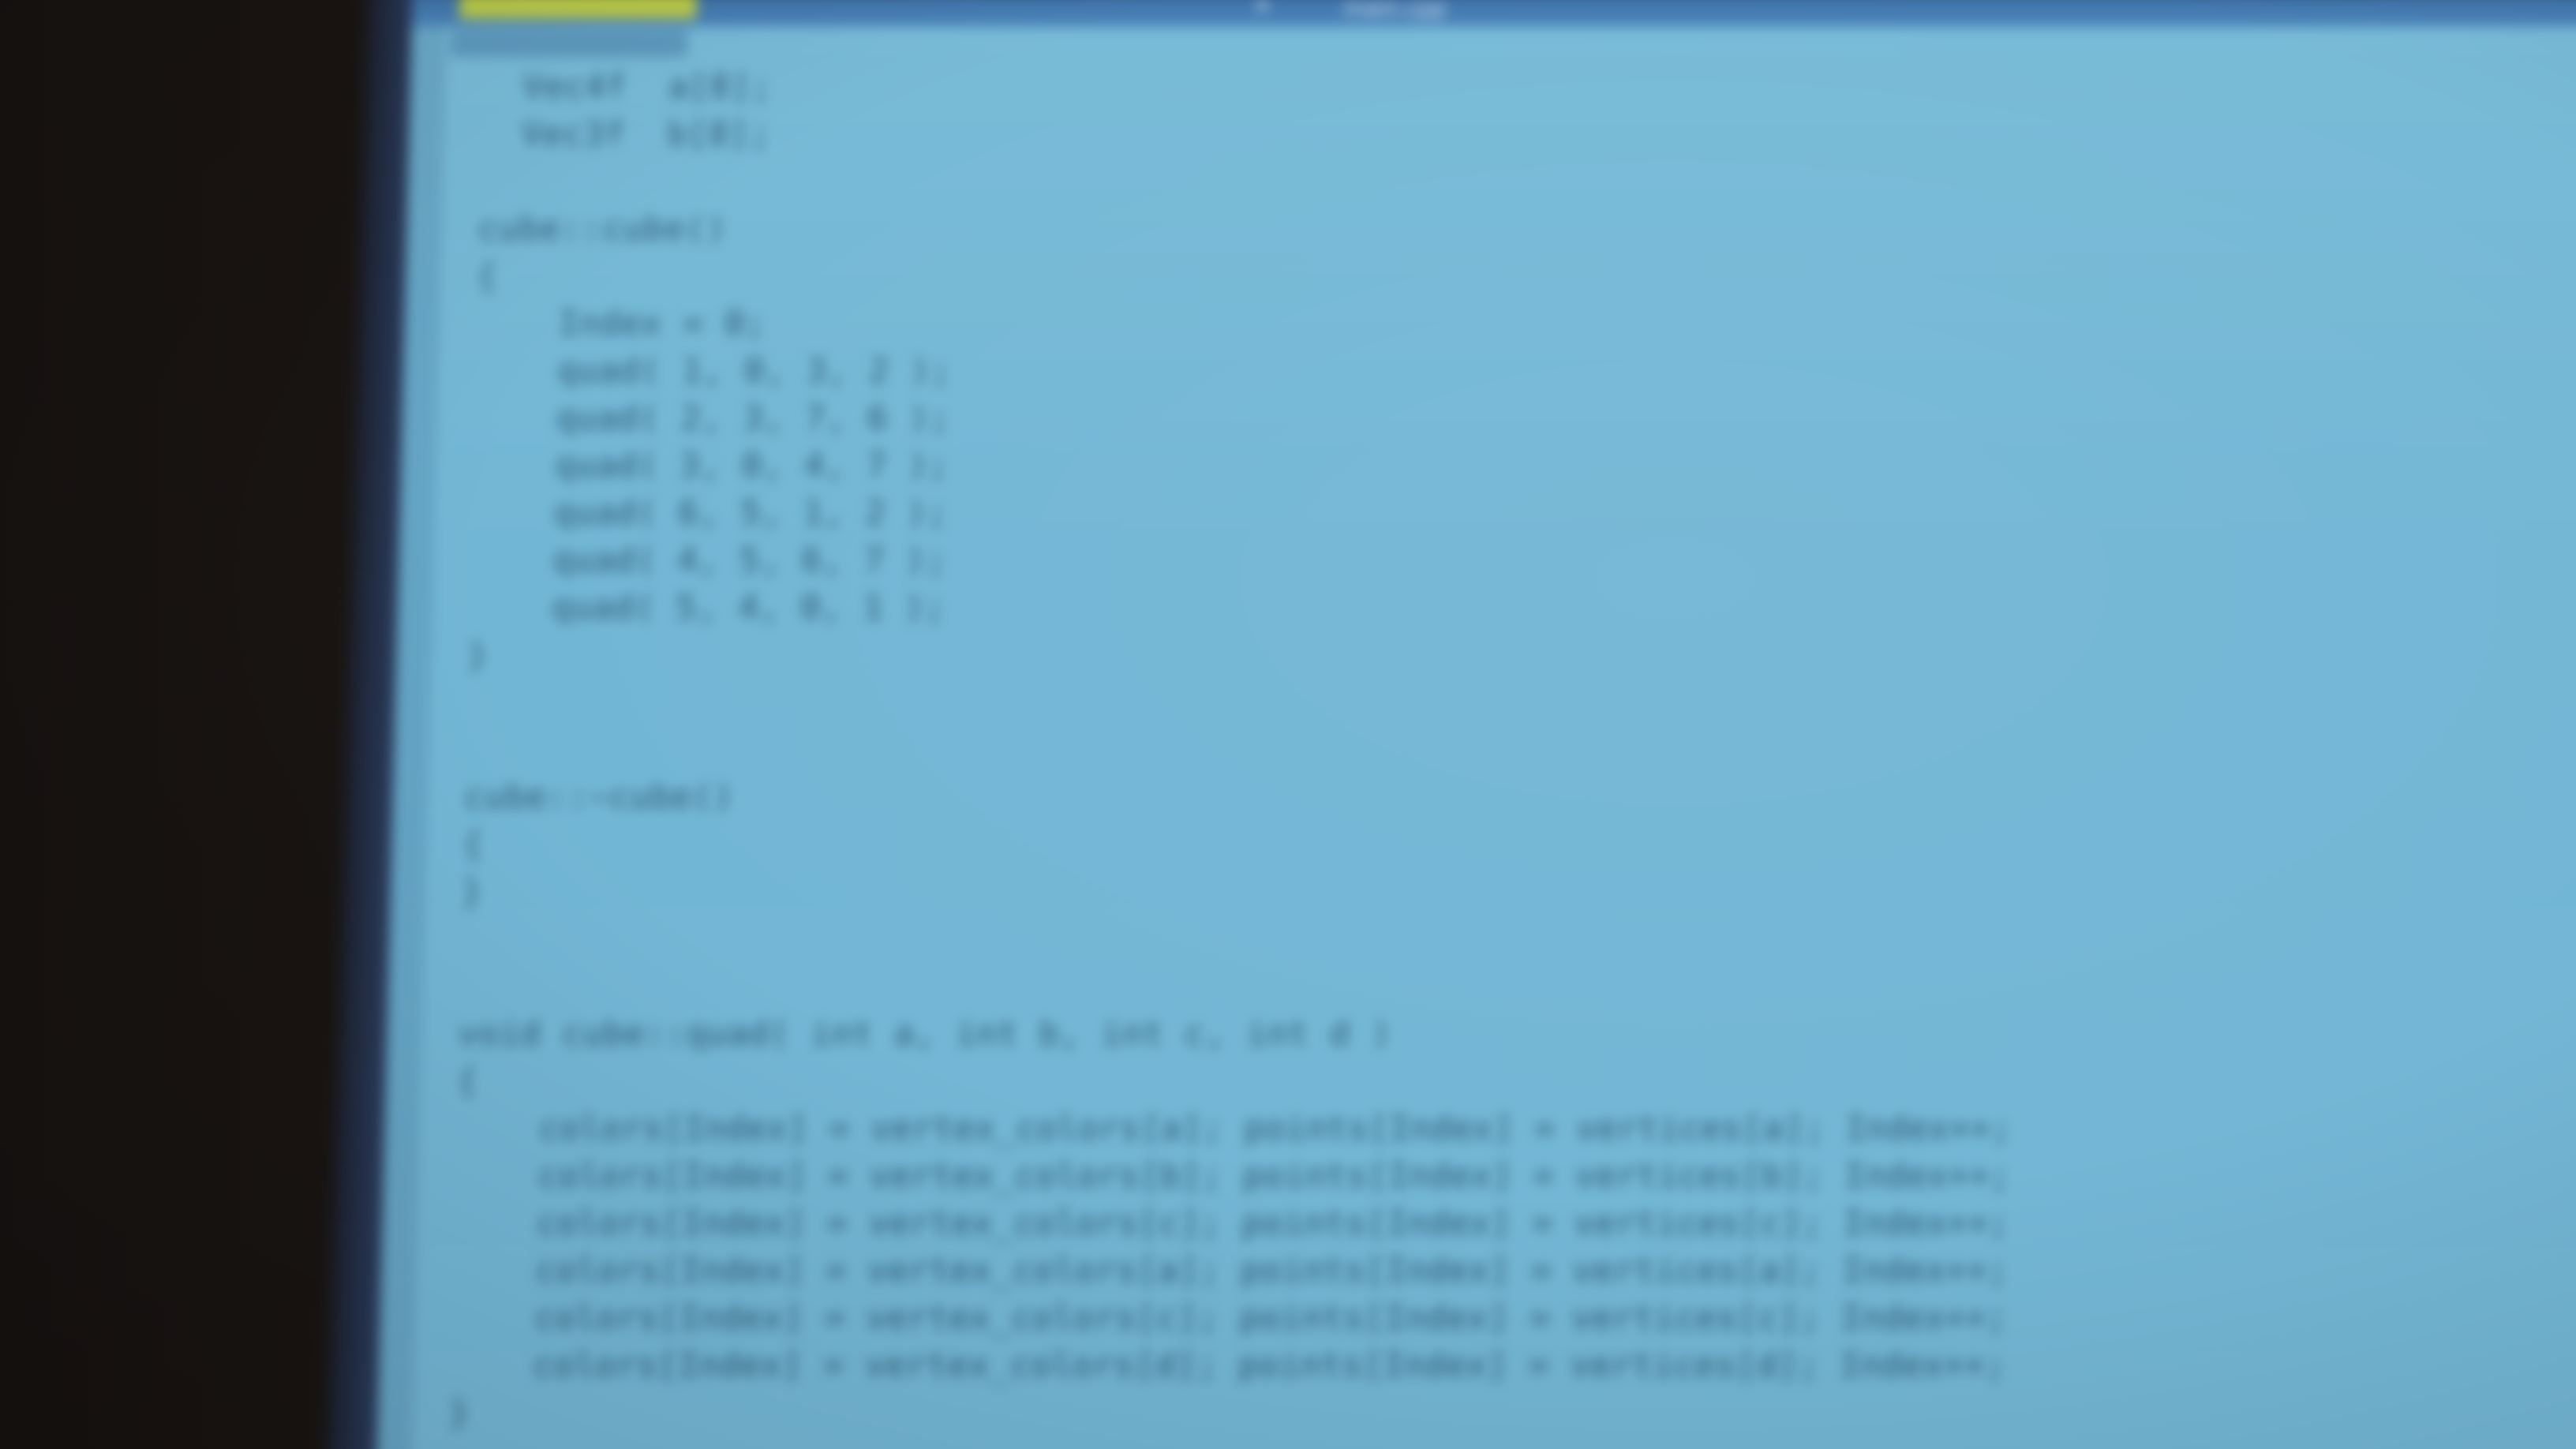  What do you see at coordinates (1252, 371) in the screenshot?
I see `code-line: quad( 1, 0, 3, 2 );` at bounding box center [1252, 371].